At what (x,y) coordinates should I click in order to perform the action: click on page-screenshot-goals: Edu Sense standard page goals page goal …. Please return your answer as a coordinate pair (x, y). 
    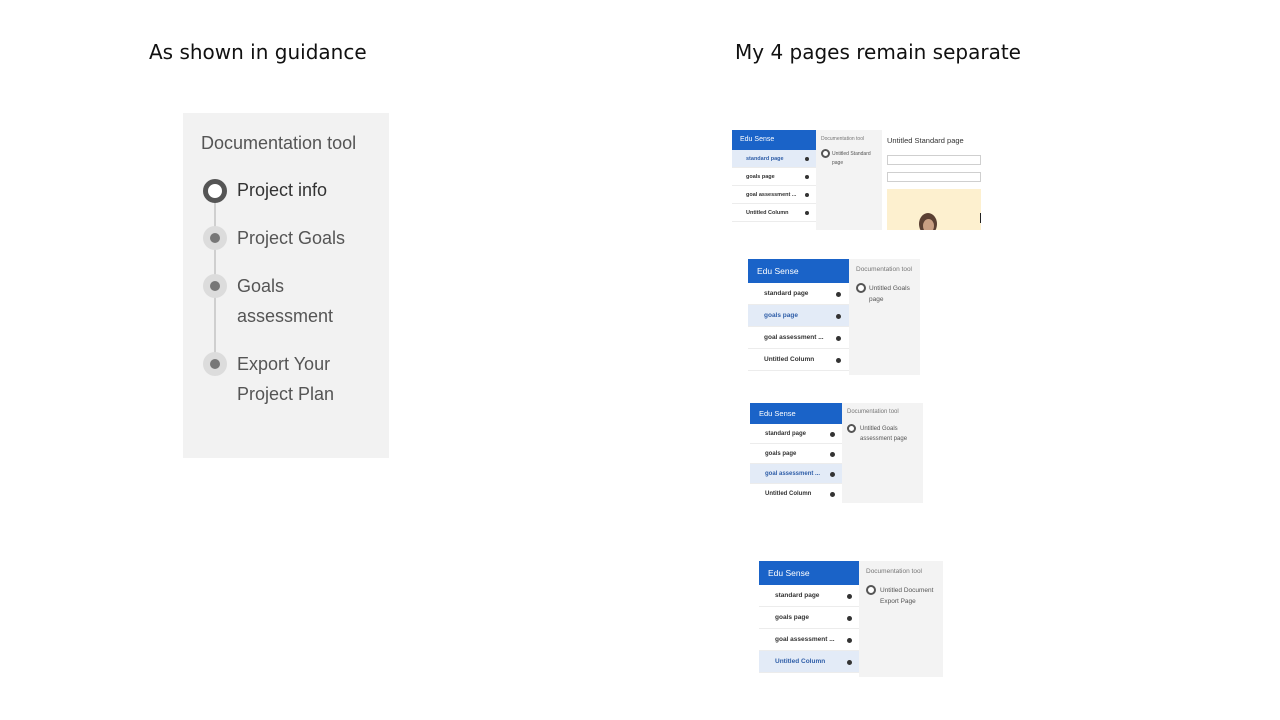
    Looking at the image, I should click on (834, 317).